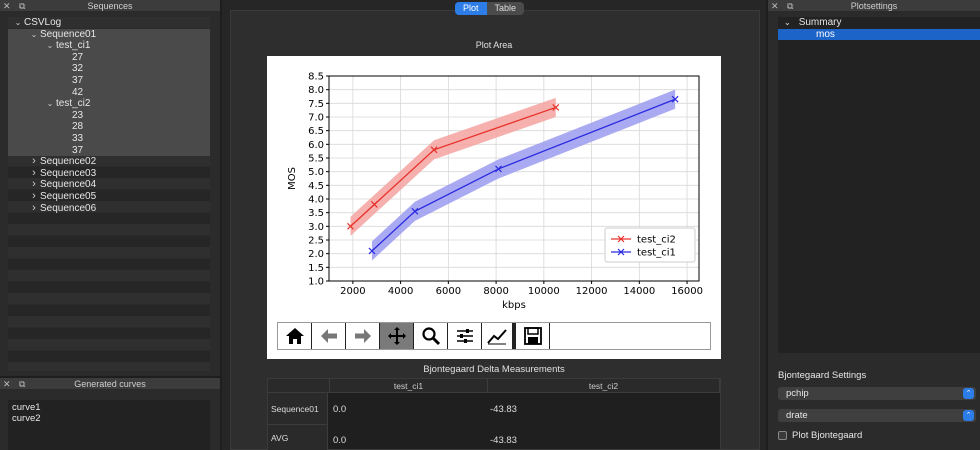  I want to click on tree-item: › Sequence04, so click(109, 185).